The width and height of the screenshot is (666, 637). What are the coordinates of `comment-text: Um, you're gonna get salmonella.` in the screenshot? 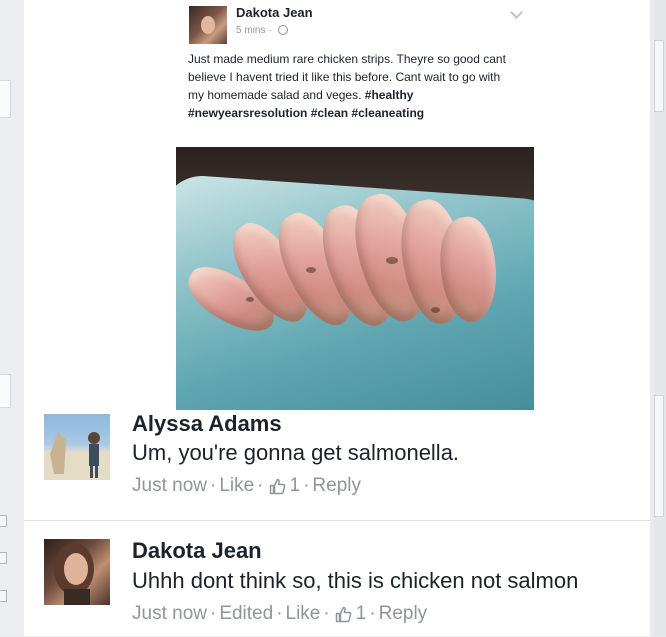 It's located at (296, 452).